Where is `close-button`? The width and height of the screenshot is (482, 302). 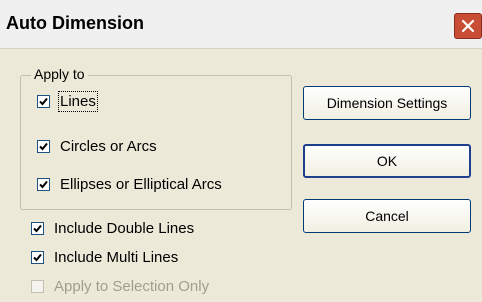 close-button is located at coordinates (468, 26).